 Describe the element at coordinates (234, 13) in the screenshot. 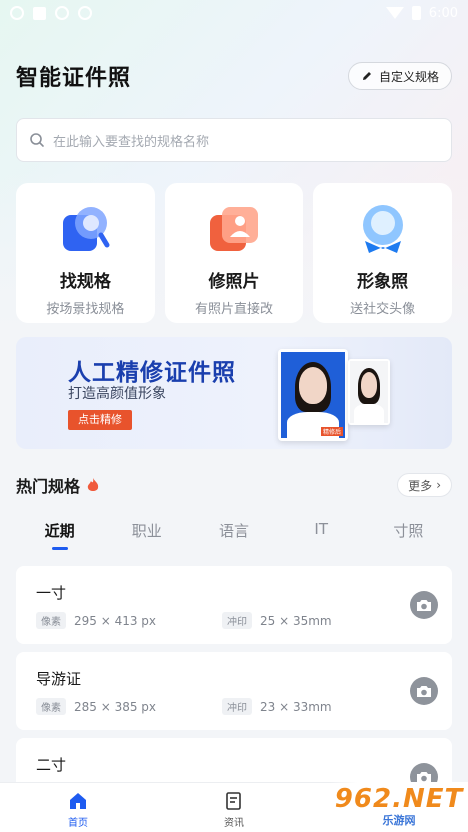

I see `status-bar: 6:00` at that location.